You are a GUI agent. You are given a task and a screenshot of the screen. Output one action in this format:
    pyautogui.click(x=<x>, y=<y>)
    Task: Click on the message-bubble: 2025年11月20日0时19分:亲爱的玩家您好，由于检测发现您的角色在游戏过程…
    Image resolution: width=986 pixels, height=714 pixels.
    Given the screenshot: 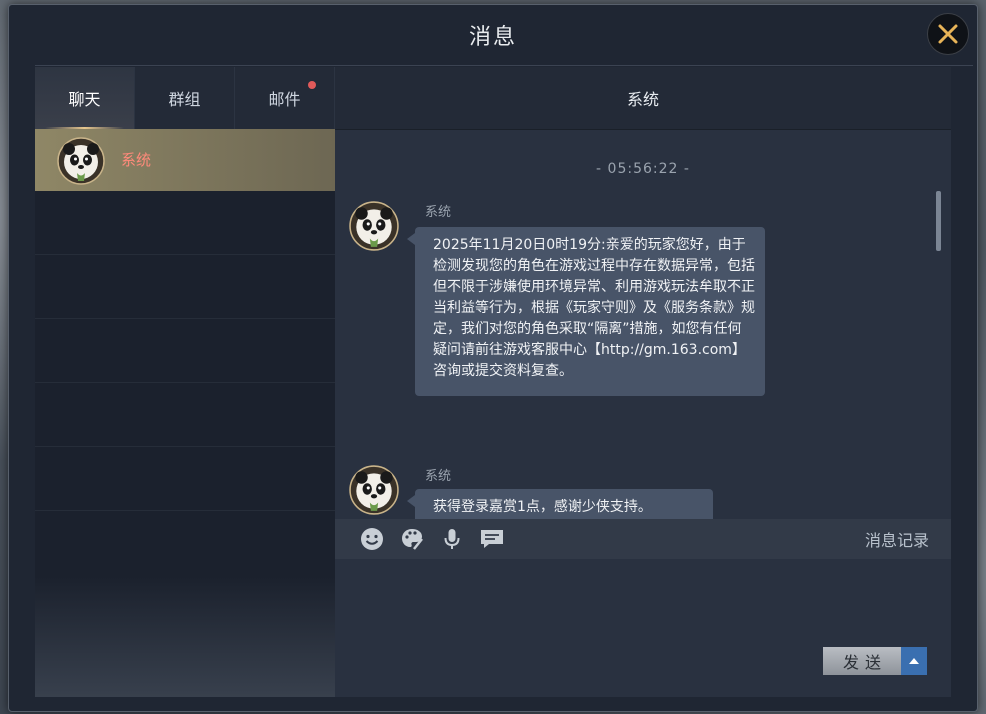 What is the action you would take?
    pyautogui.click(x=586, y=311)
    